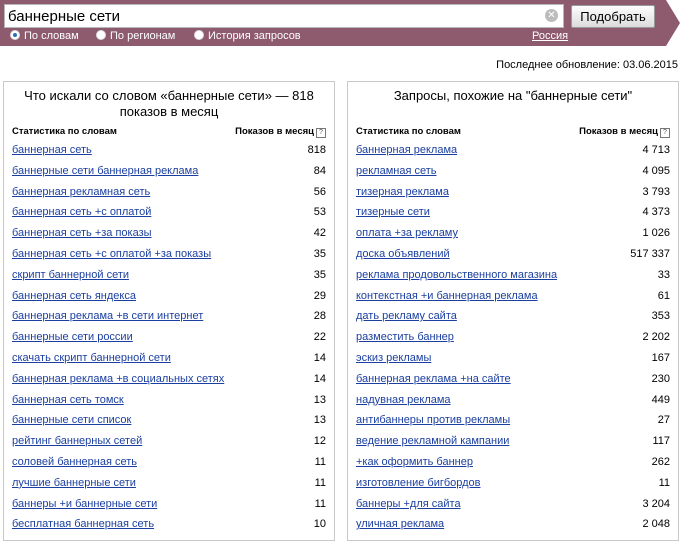  I want to click on query-link: дать рекламу сайта, so click(406, 316).